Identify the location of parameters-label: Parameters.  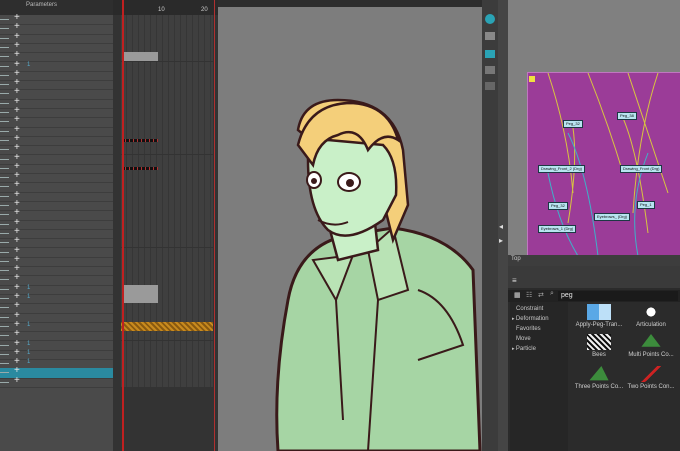
(42, 5).